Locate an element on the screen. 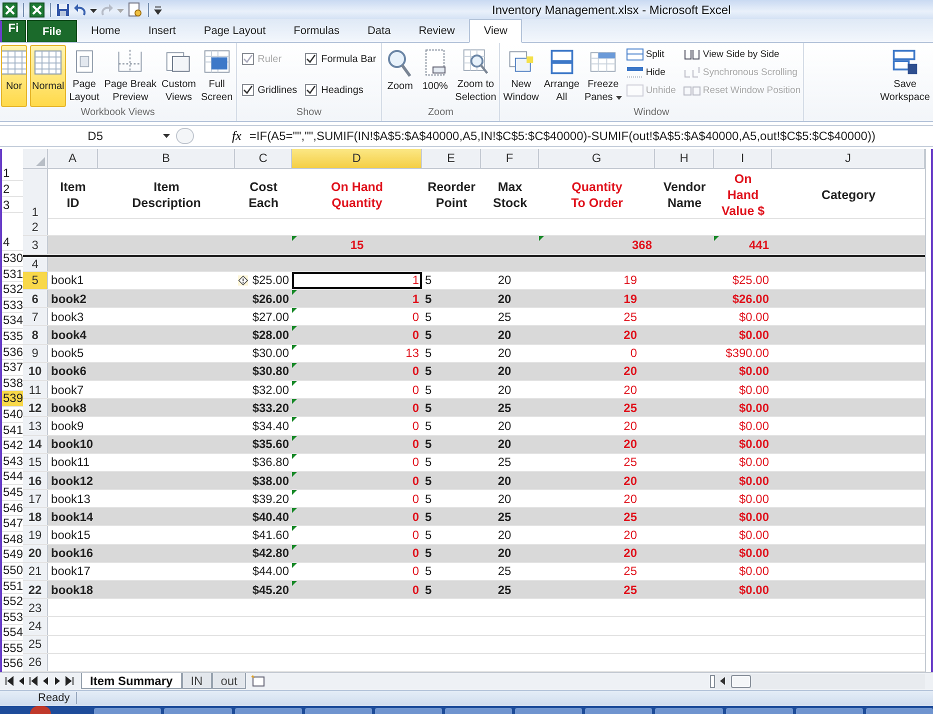 This screenshot has width=933, height=714. row-header: 1 is located at coordinates (35, 194).